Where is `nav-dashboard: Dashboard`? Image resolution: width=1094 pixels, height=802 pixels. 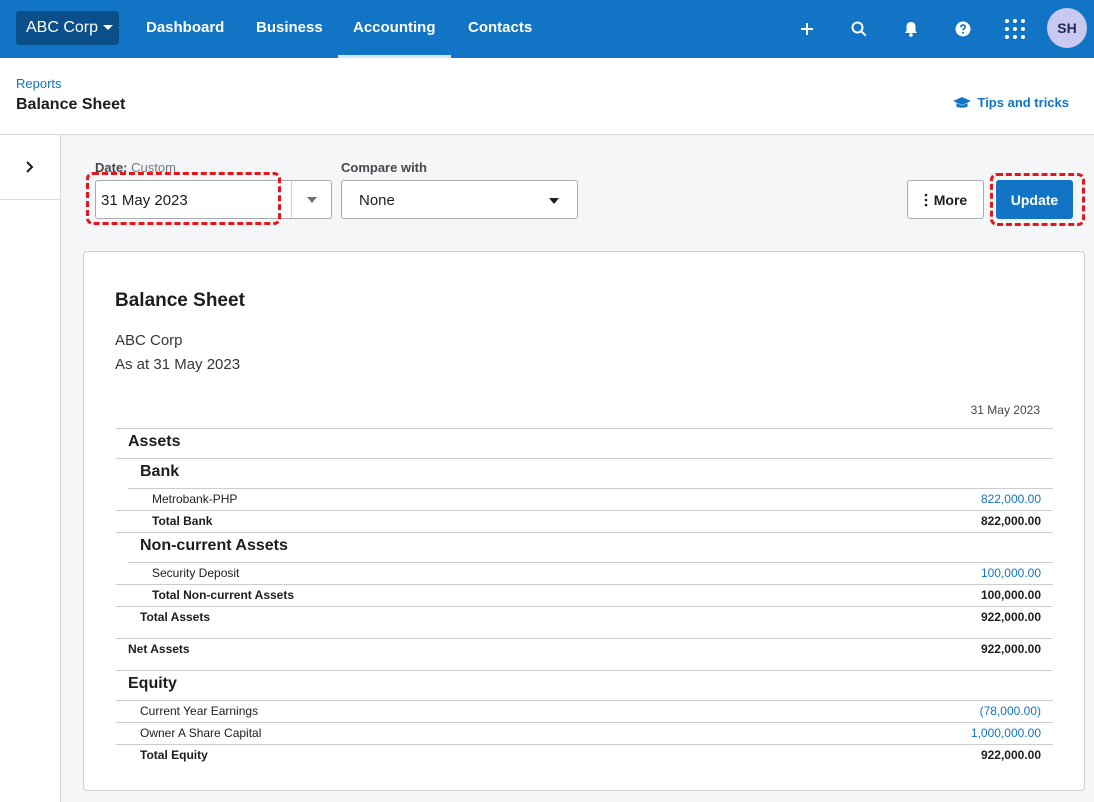 nav-dashboard: Dashboard is located at coordinates (185, 29).